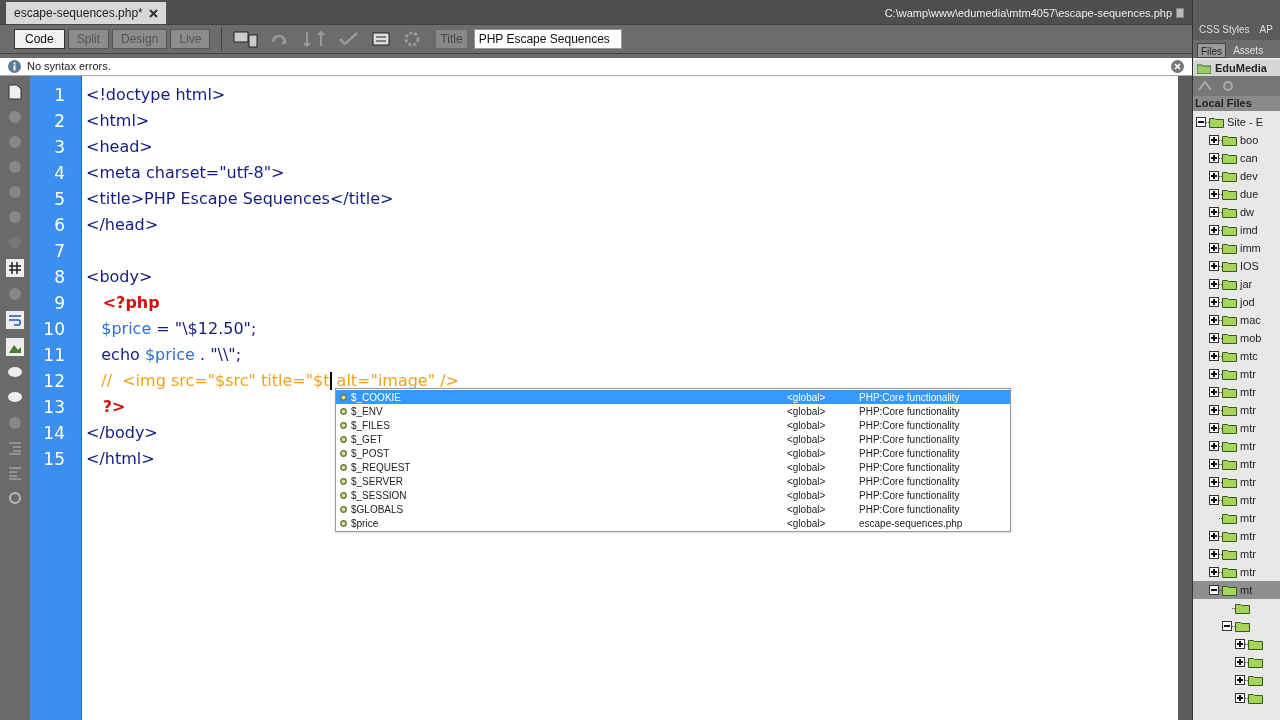 The image size is (1280, 720). I want to click on tree-item: IOS, so click(1236, 266).